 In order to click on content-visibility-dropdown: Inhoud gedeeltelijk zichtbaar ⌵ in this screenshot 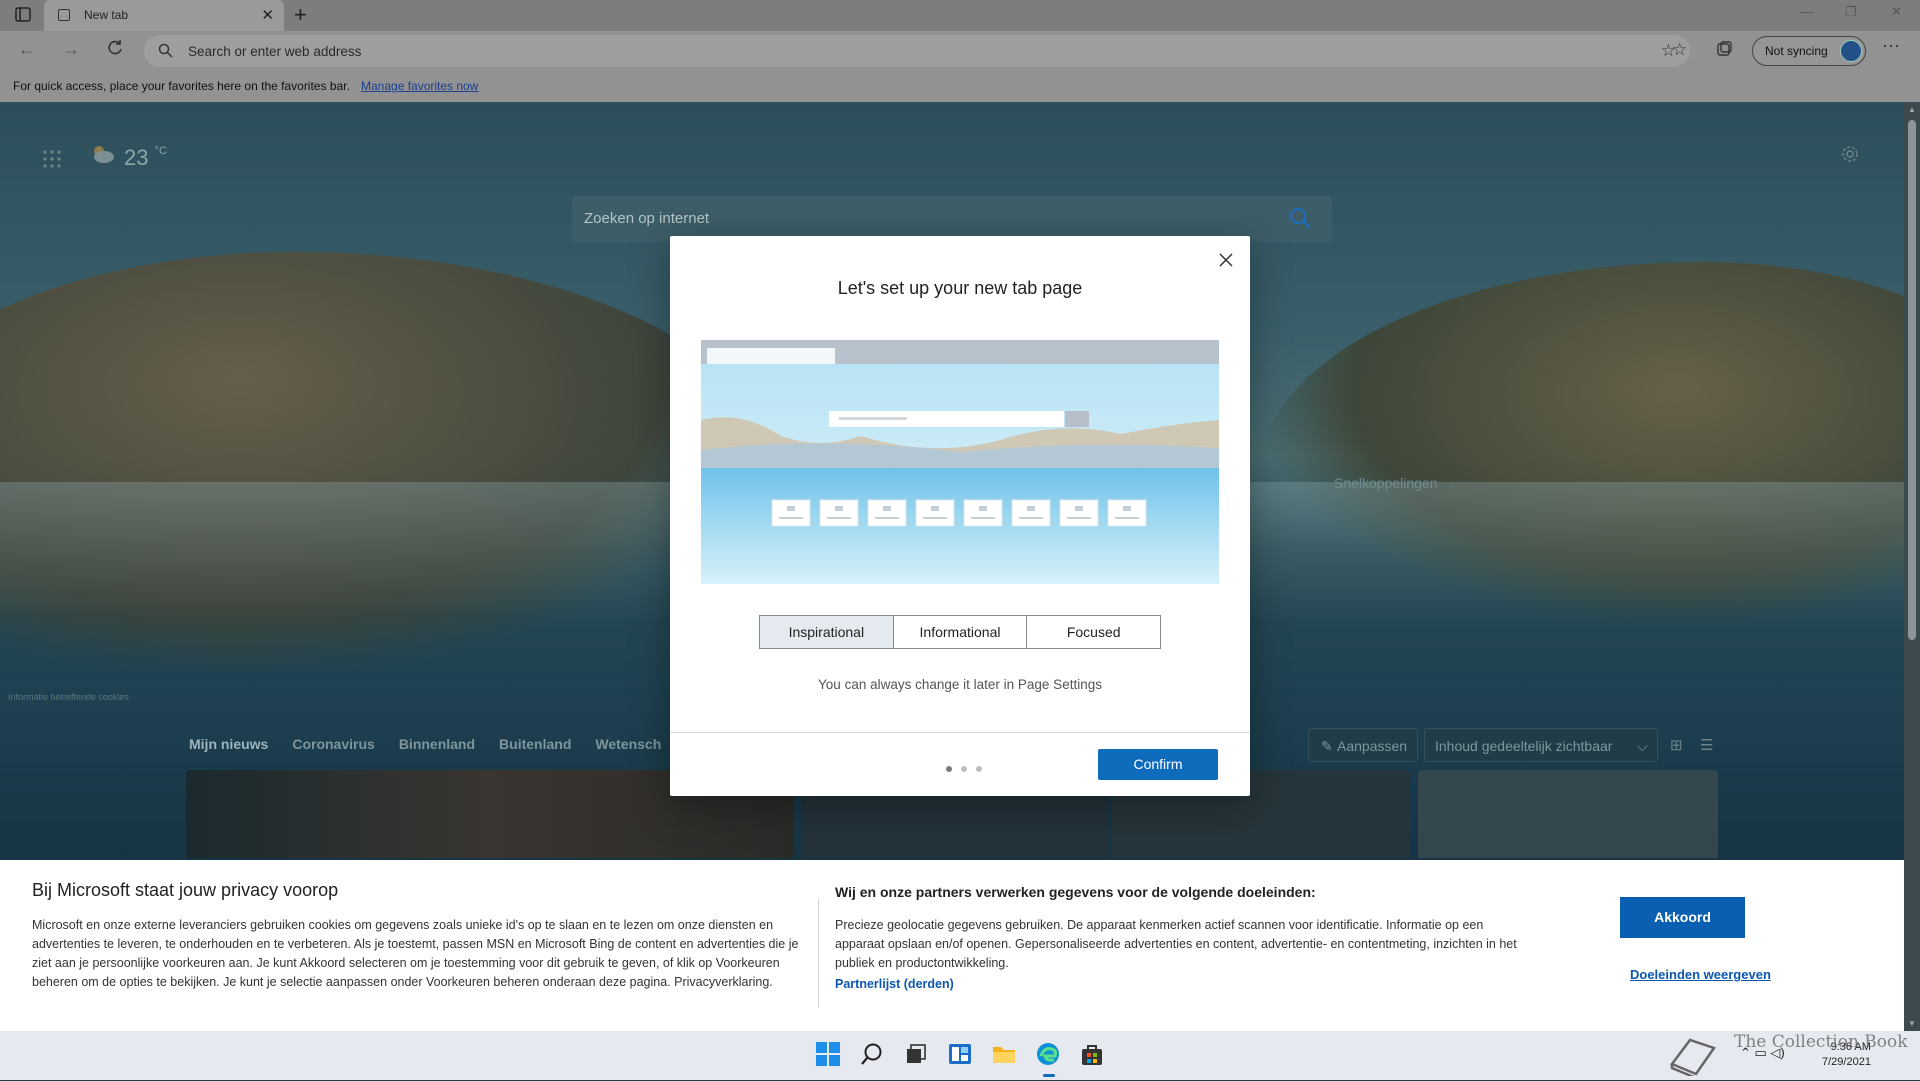, I will do `click(1541, 745)`.